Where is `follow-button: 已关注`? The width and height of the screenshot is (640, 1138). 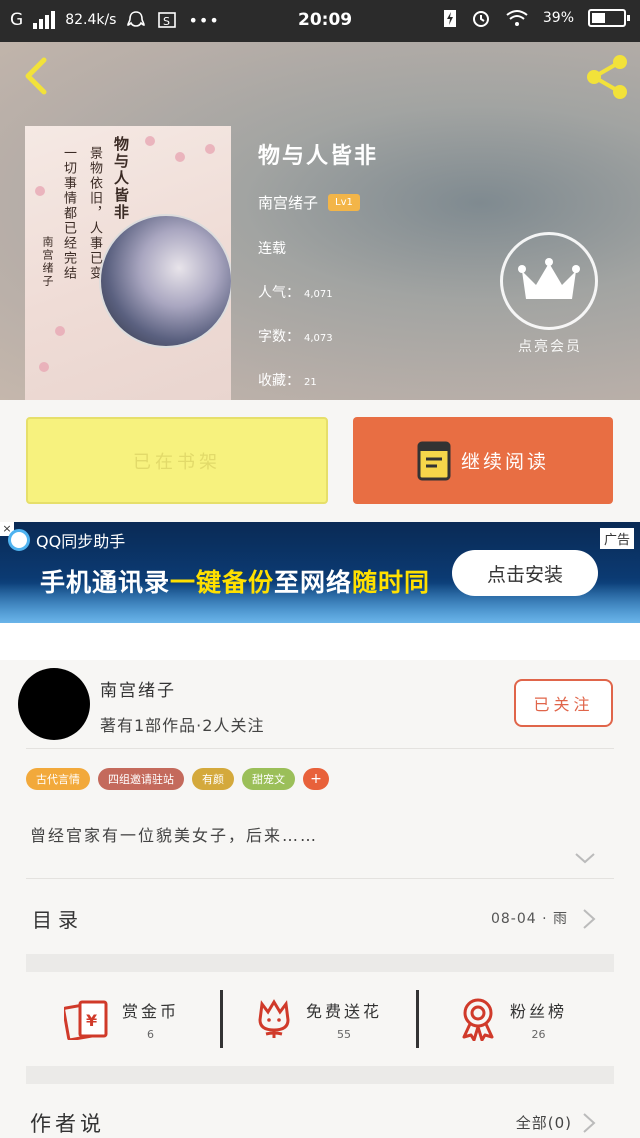 follow-button: 已关注 is located at coordinates (563, 703).